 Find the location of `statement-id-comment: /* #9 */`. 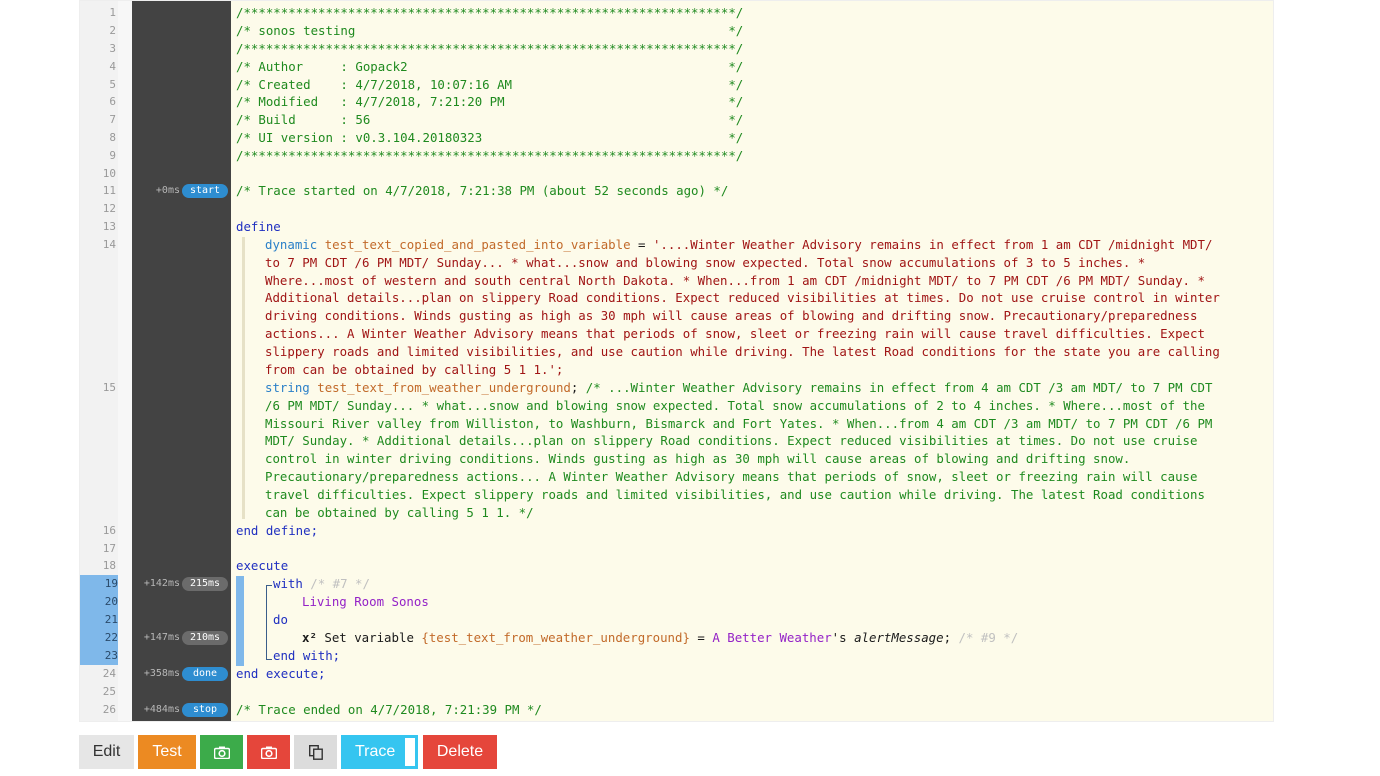

statement-id-comment: /* #9 */ is located at coordinates (988, 637).